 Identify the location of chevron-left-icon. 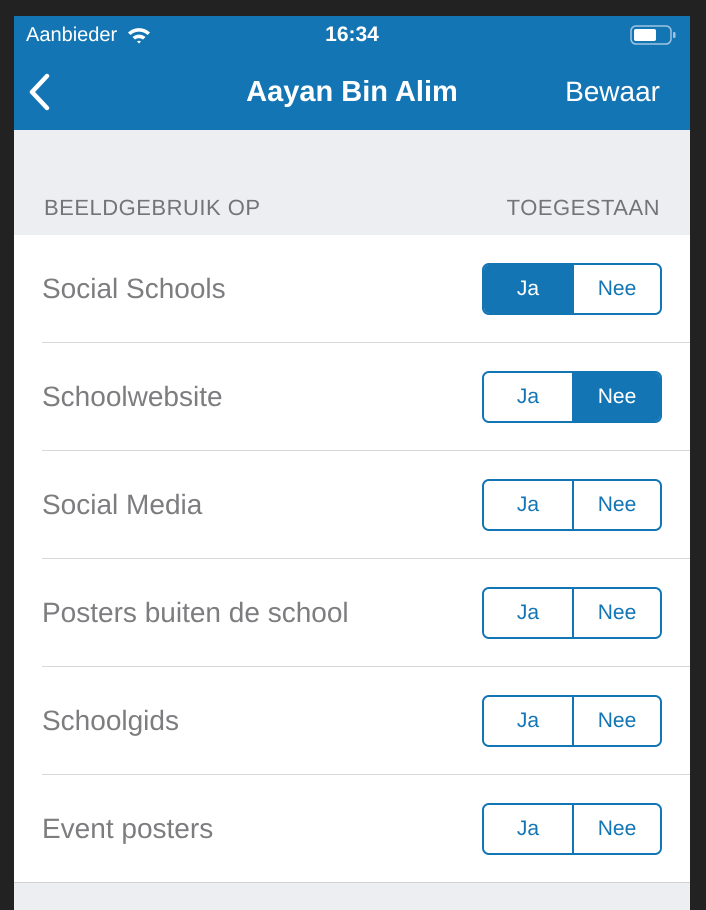
(39, 92).